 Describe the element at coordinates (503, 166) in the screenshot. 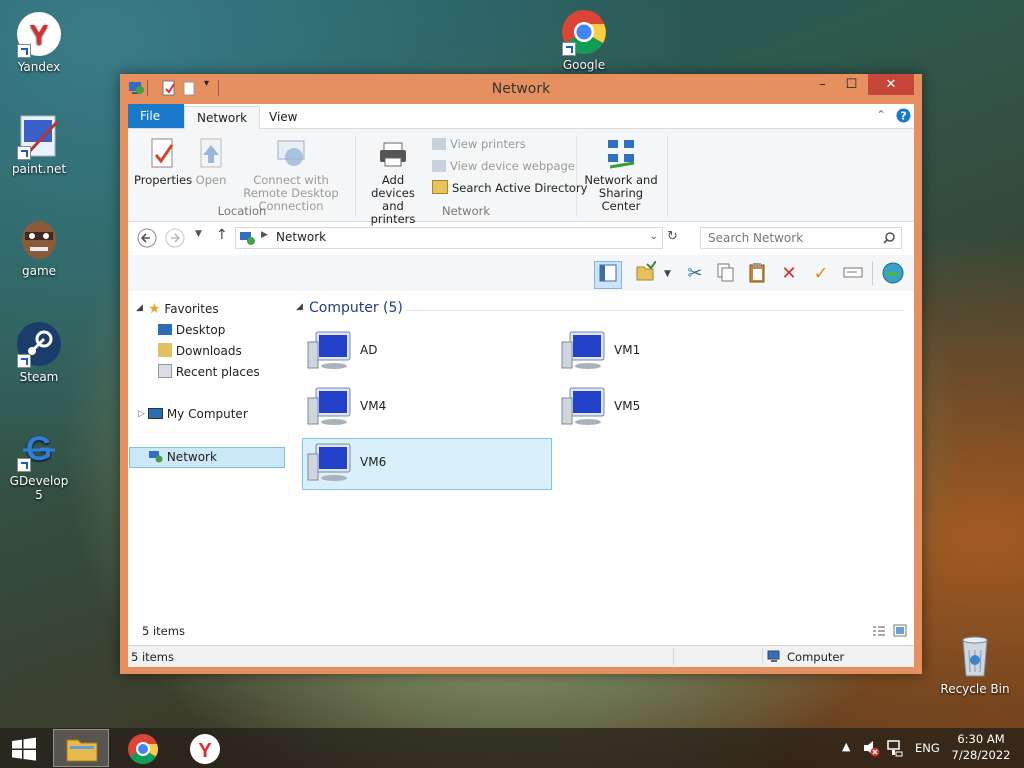

I see `view-device-webpage-button: View device webpage` at that location.